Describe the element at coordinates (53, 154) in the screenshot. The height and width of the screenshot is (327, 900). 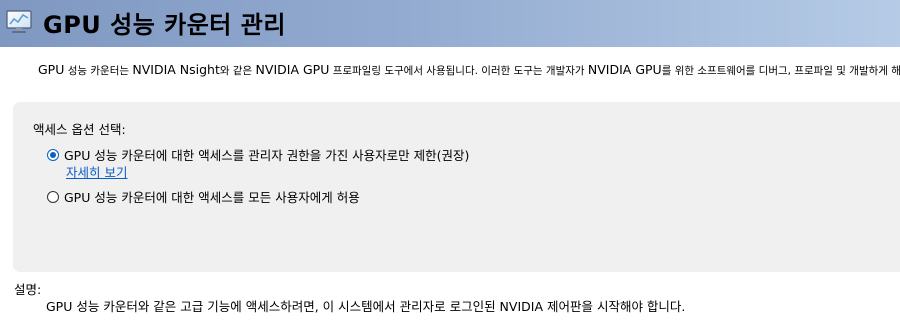
I see `radio-button-checked` at that location.